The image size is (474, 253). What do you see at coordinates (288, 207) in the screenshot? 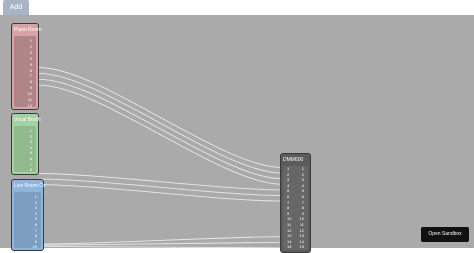
I see `mixer-input-port: 8` at bounding box center [288, 207].